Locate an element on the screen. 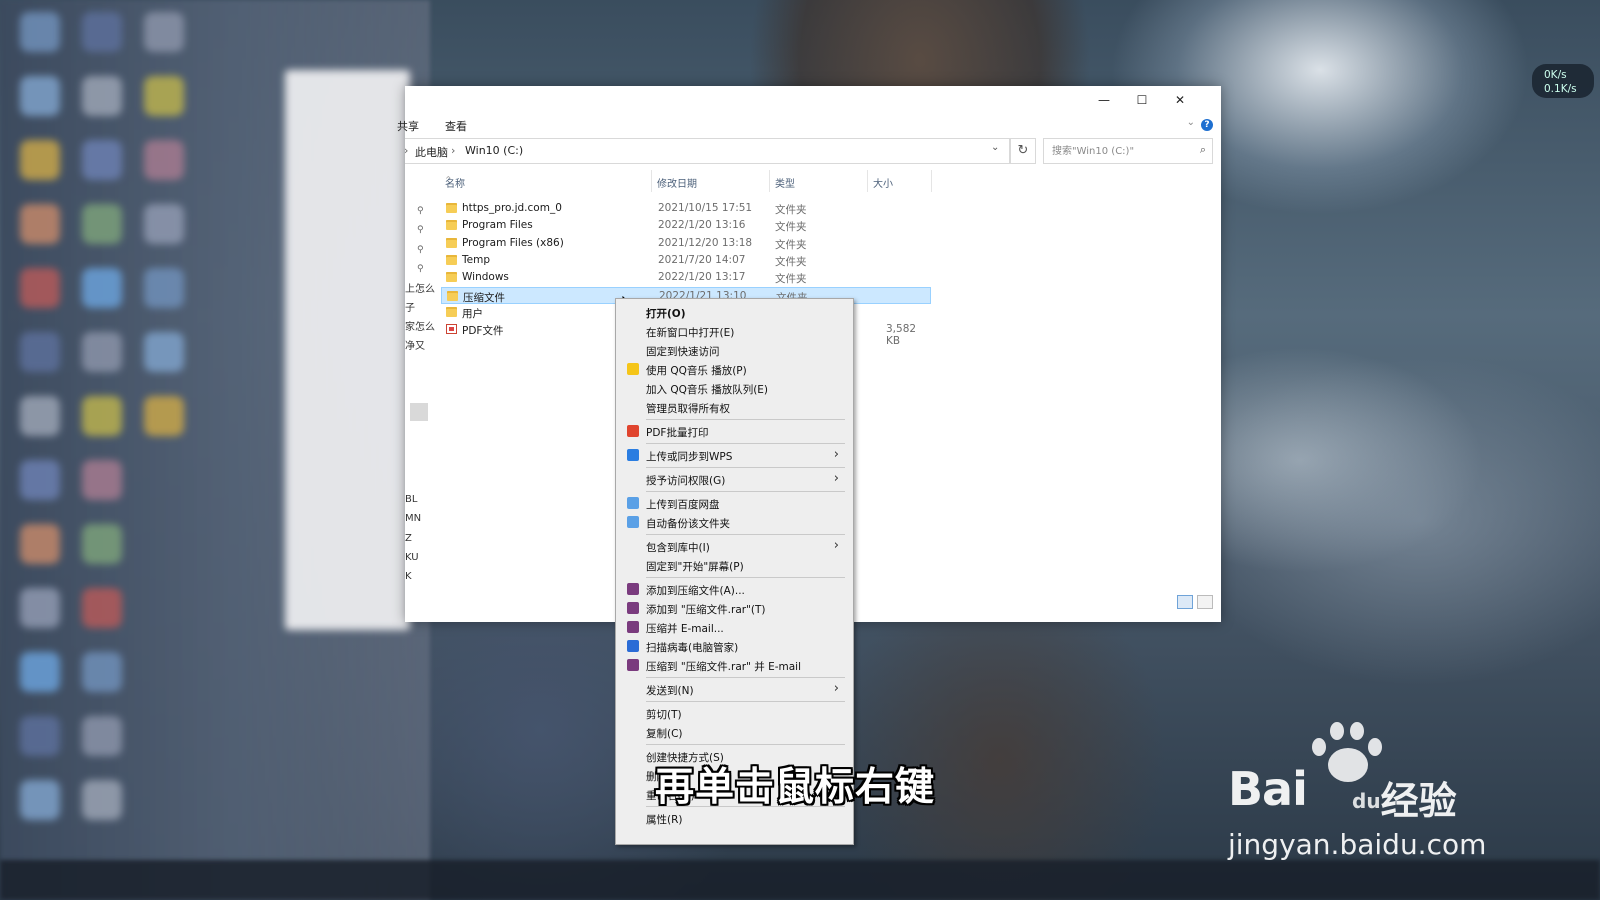  context-menu-item: 固定到快速访问 is located at coordinates (733, 350).